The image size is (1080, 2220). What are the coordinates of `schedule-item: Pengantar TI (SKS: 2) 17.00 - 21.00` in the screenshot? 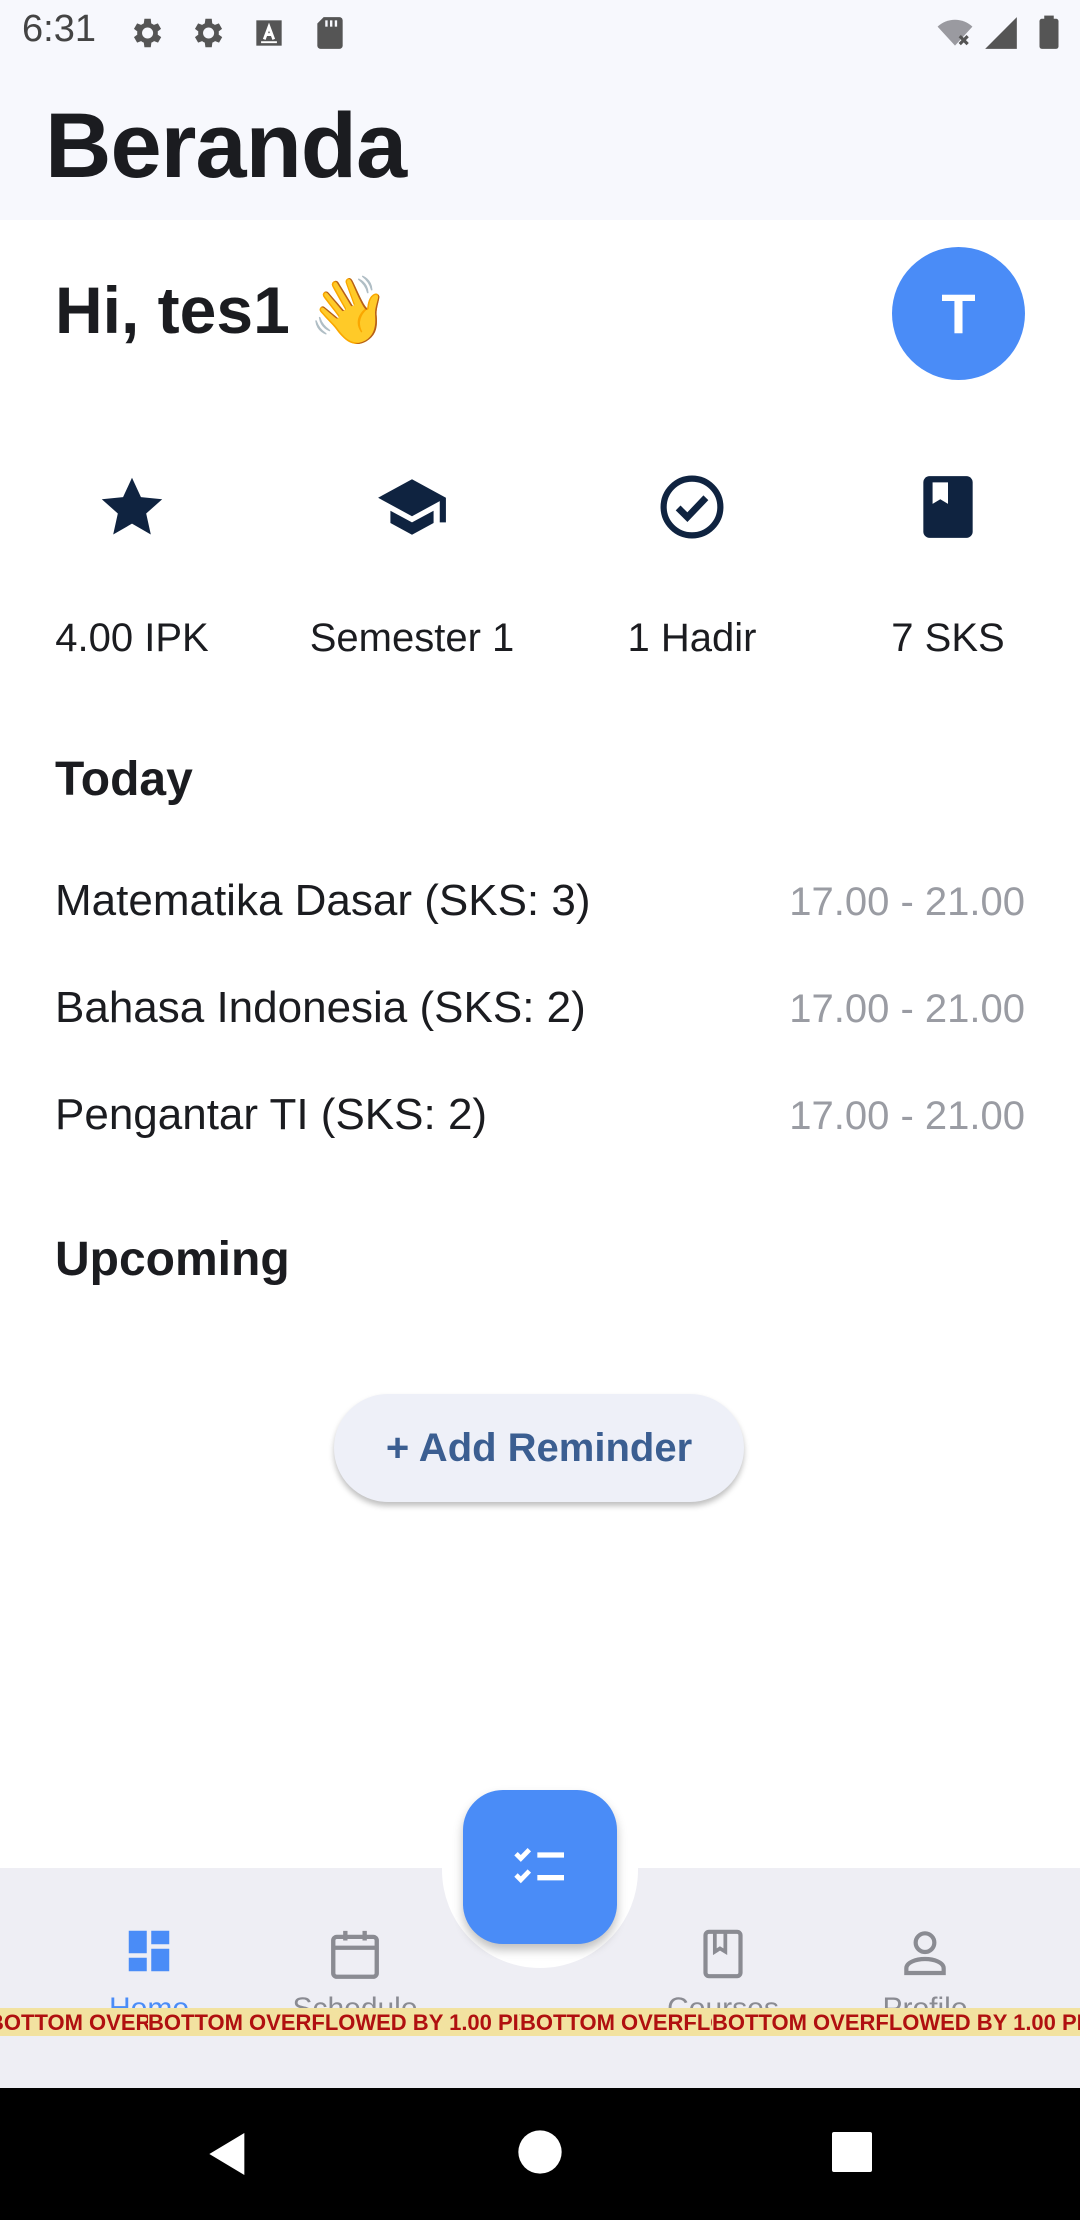 It's located at (540, 1125).